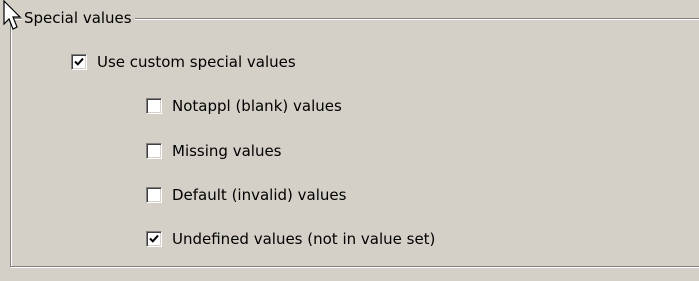 Image resolution: width=699 pixels, height=281 pixels. Describe the element at coordinates (12, 15) in the screenshot. I see `mouse-pointer-icon` at that location.